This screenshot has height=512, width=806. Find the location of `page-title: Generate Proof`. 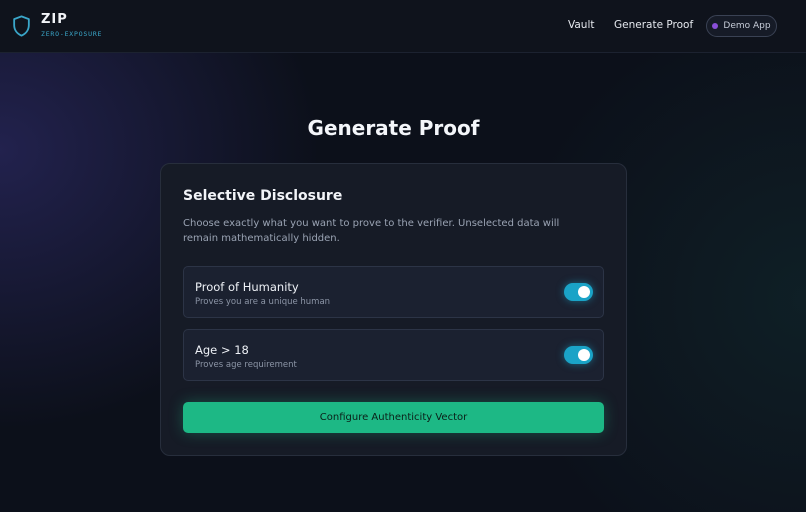

page-title: Generate Proof is located at coordinates (393, 128).